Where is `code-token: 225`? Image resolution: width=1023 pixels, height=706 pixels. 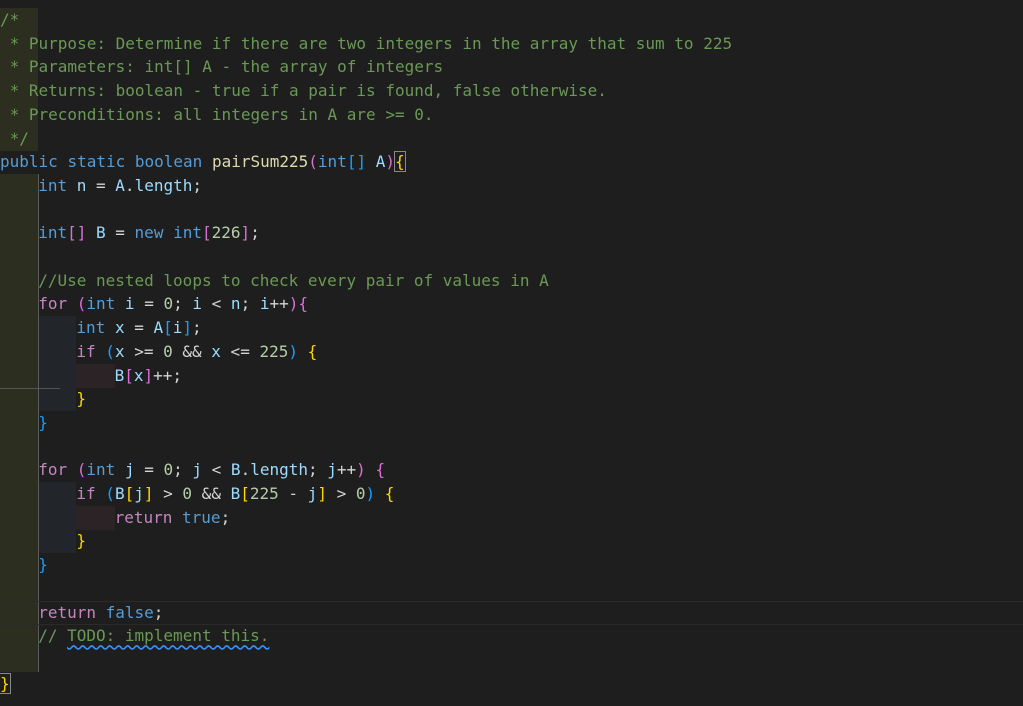 code-token: 225 is located at coordinates (274, 351).